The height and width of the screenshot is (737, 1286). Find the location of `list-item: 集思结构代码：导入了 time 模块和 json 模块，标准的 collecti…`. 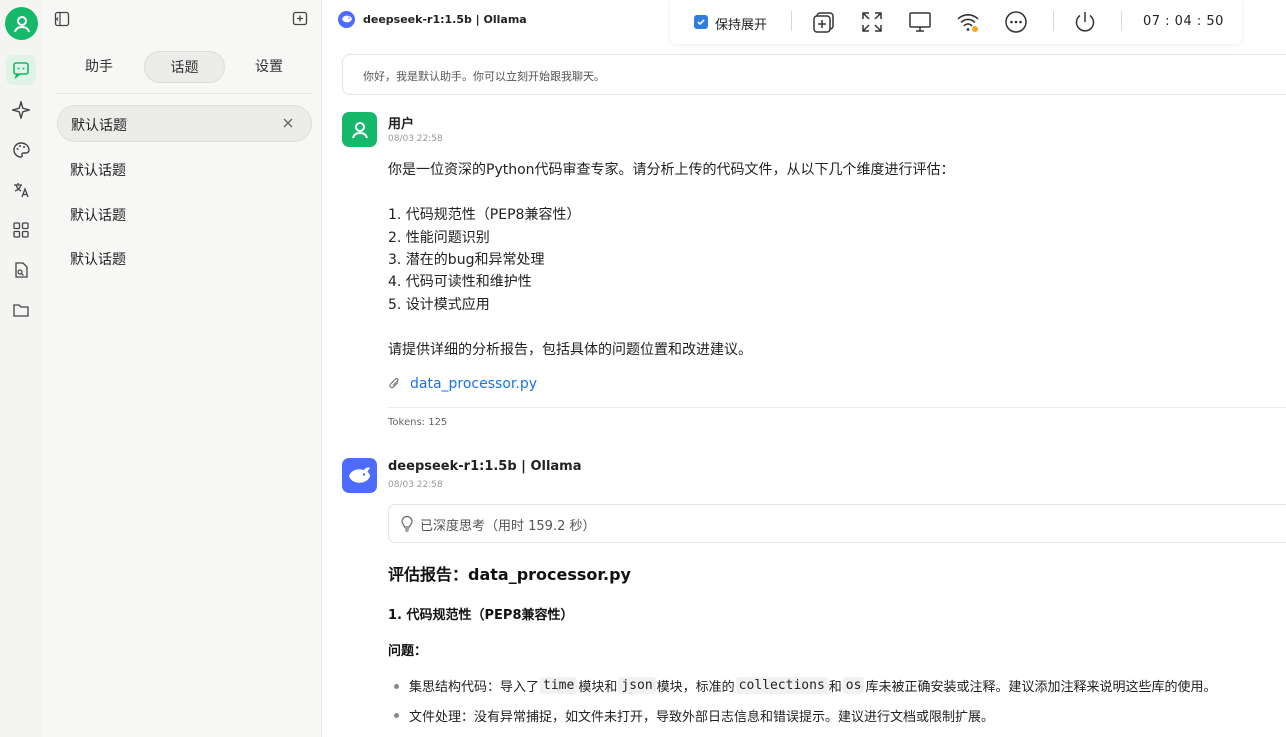

list-item: 集思结构代码：导入了 time 模块和 json 模块，标准的 collecti… is located at coordinates (812, 685).